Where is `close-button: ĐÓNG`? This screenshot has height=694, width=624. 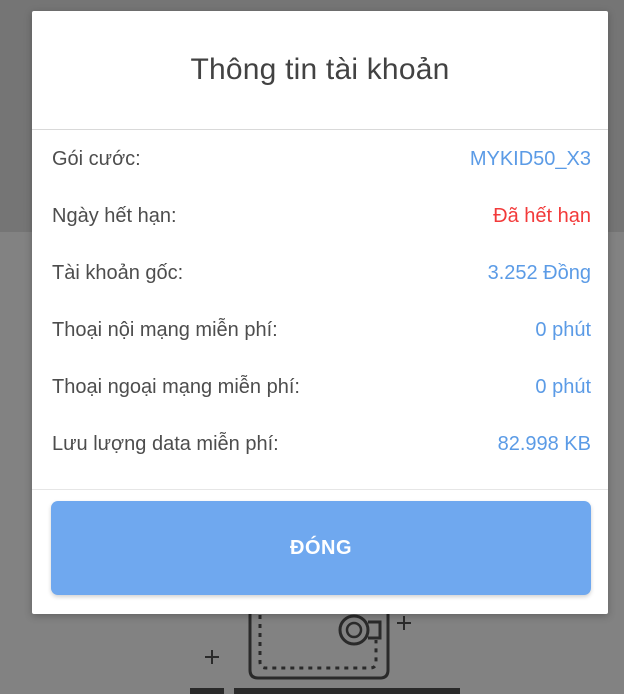 close-button: ĐÓNG is located at coordinates (321, 548).